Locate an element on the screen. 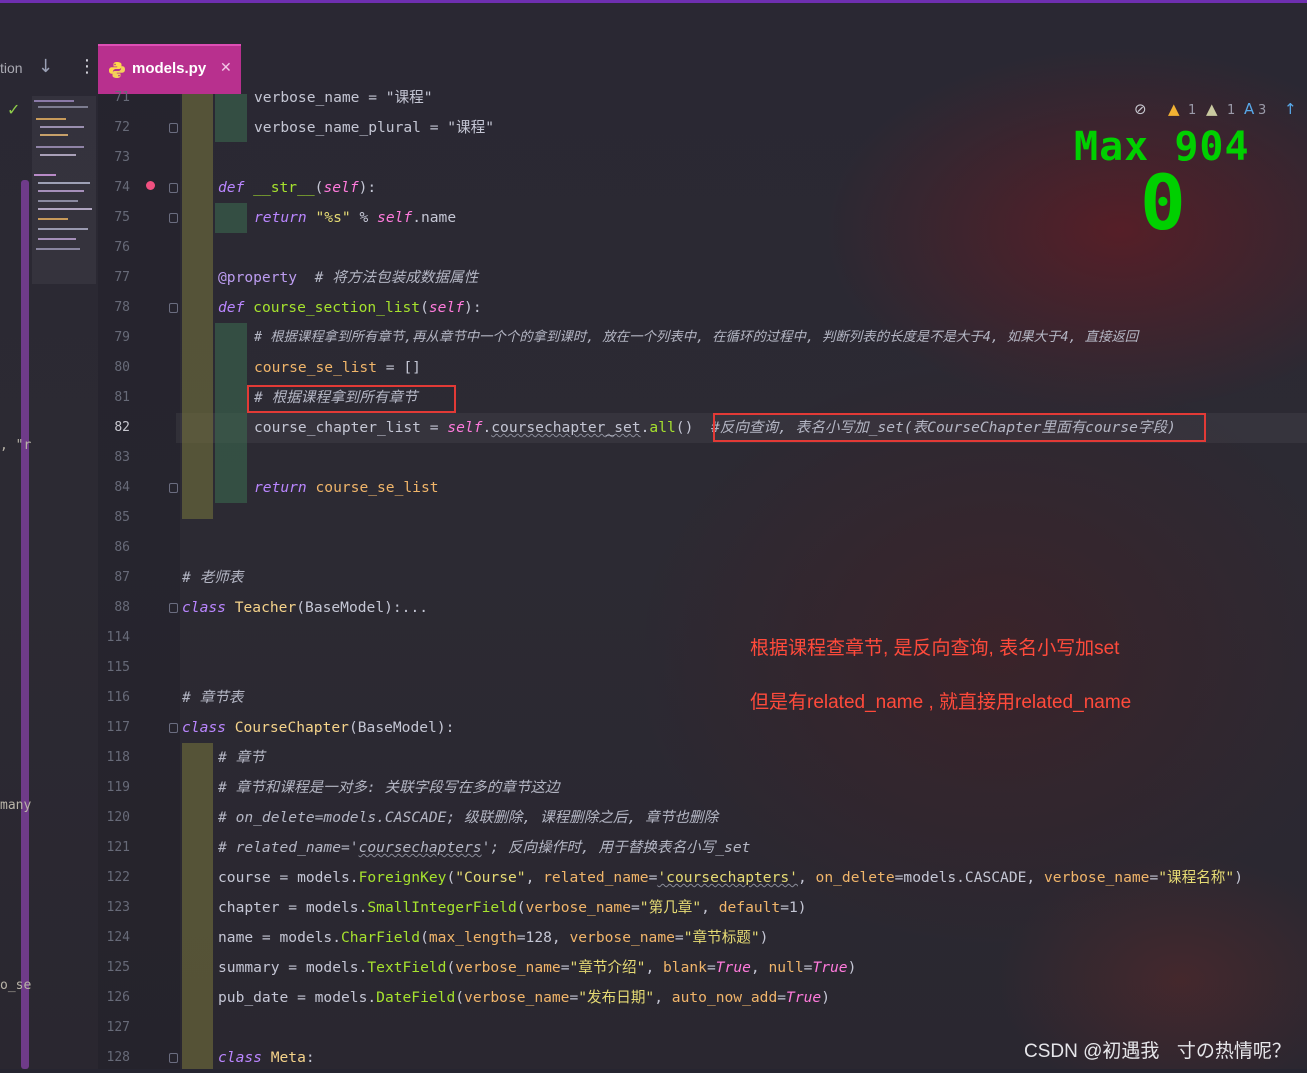 The image size is (1307, 1073). keyword: class is located at coordinates (204, 607).